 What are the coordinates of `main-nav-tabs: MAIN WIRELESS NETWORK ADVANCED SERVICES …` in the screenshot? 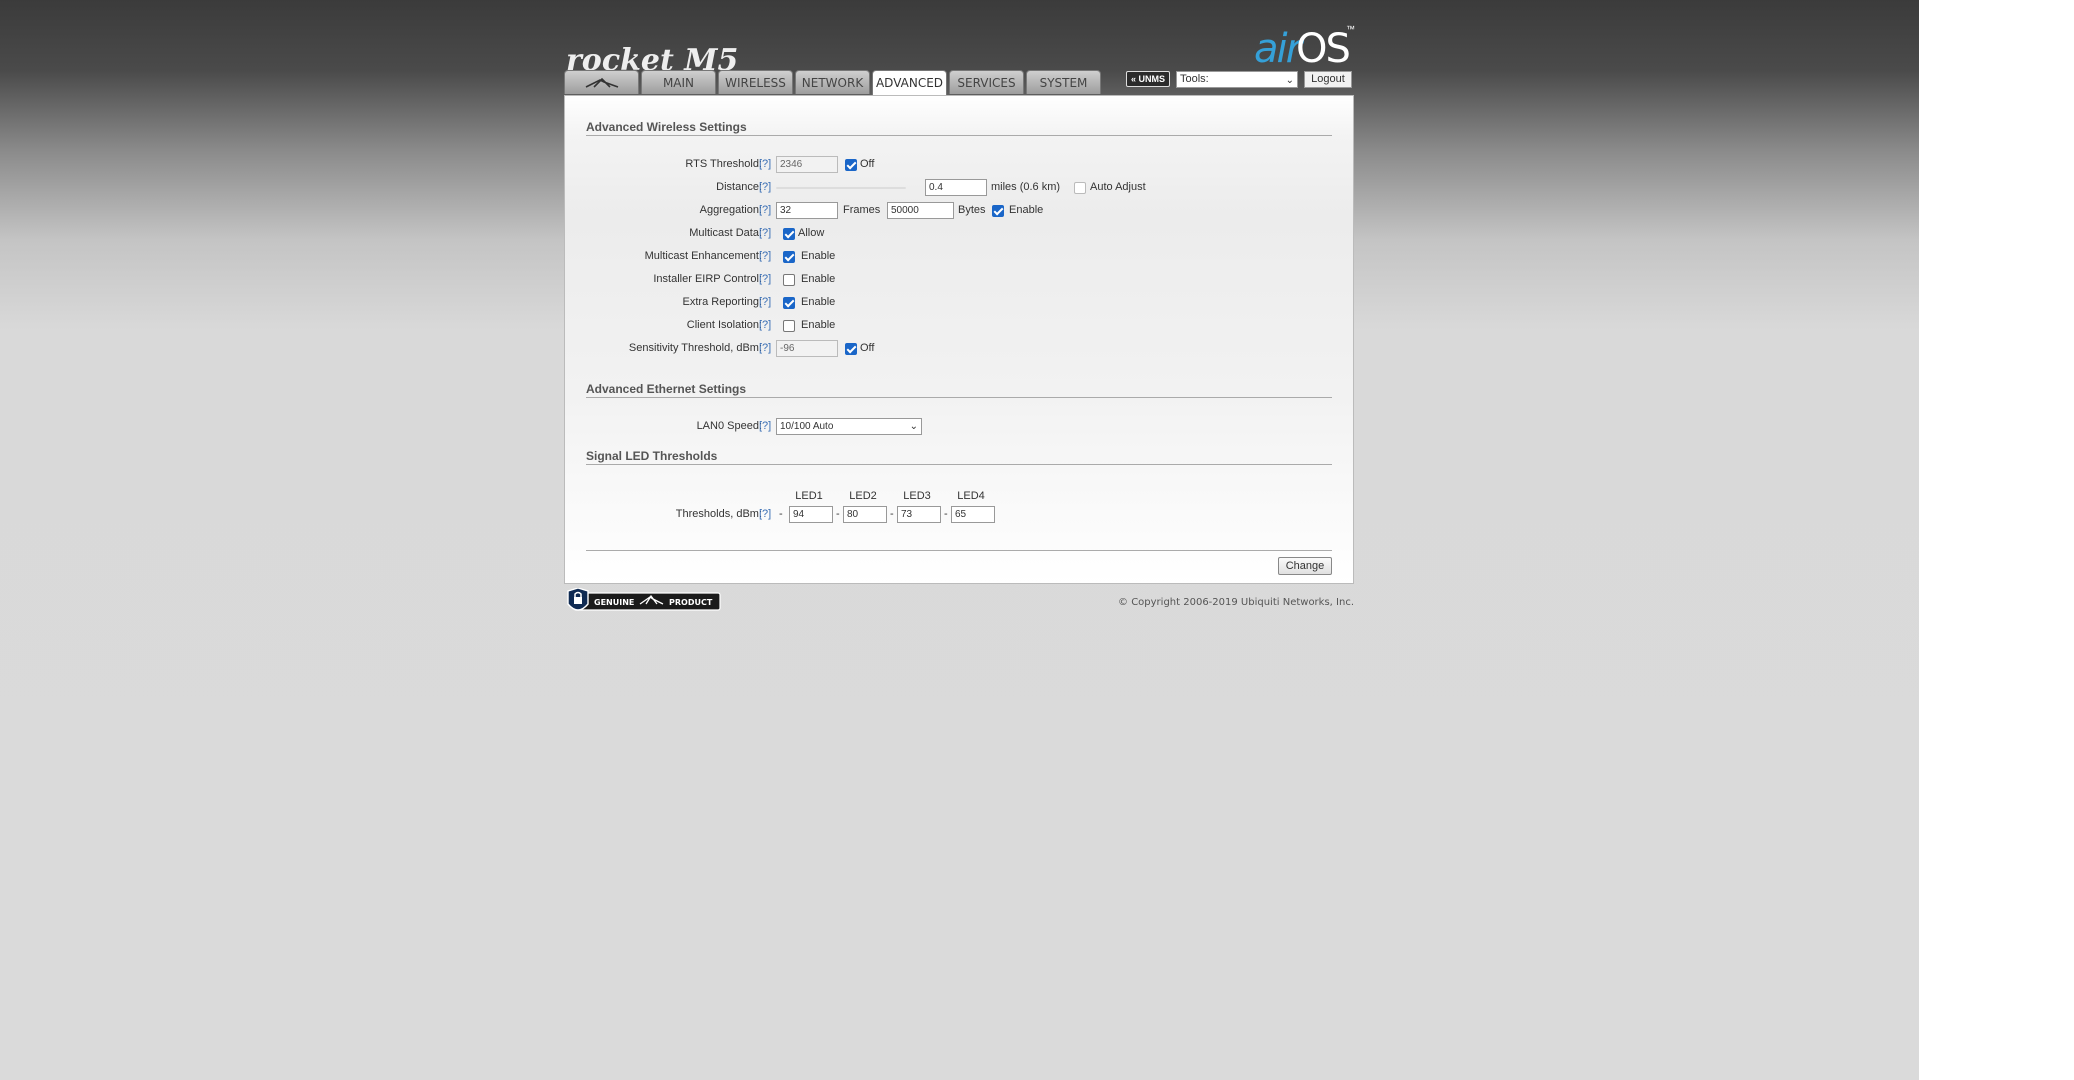 It's located at (832, 83).